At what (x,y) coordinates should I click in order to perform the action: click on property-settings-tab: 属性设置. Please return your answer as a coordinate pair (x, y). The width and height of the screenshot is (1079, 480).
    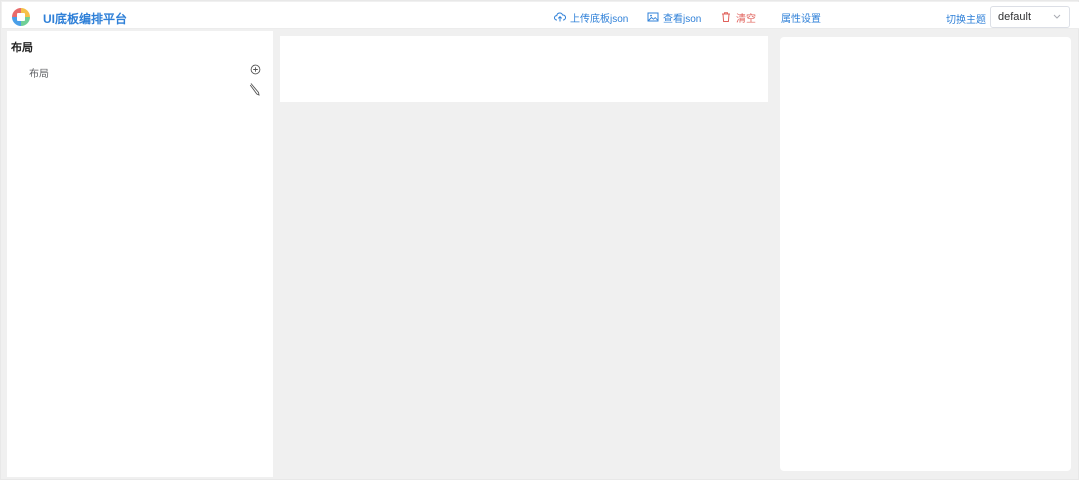
    Looking at the image, I should click on (801, 17).